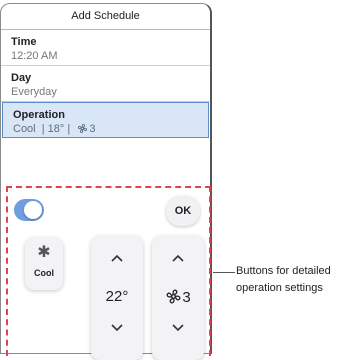 Image resolution: width=357 pixels, height=360 pixels. I want to click on operation-label: Operation, so click(39, 115).